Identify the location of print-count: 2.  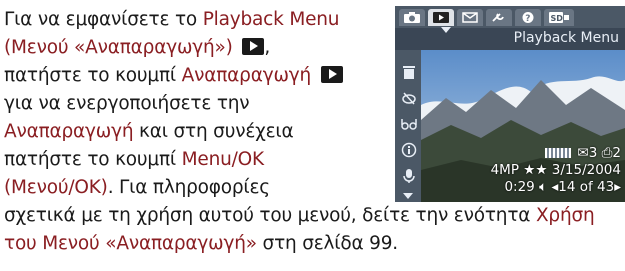
(616, 153).